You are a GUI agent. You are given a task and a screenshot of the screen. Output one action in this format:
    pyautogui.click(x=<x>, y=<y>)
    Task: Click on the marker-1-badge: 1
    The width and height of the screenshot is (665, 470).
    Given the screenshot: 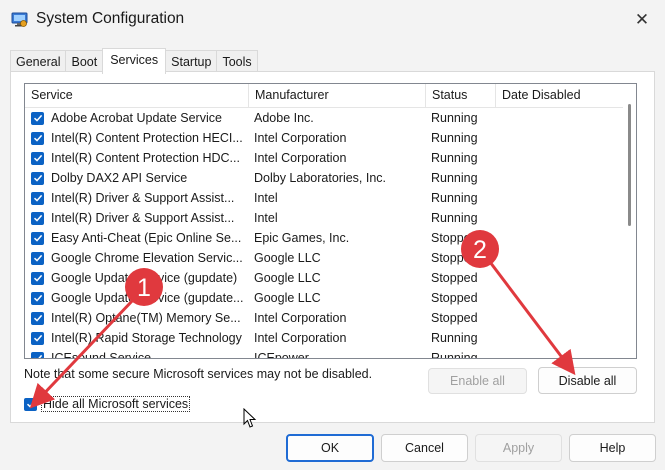 What is the action you would take?
    pyautogui.click(x=144, y=287)
    